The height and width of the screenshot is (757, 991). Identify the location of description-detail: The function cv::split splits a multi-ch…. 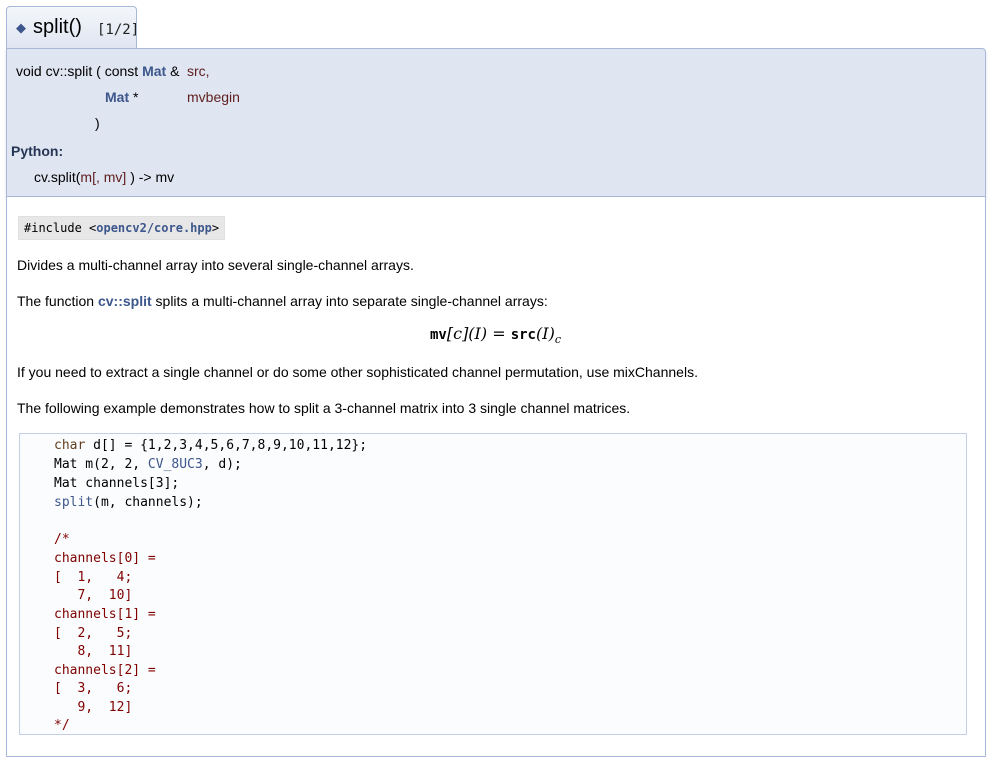
(282, 301).